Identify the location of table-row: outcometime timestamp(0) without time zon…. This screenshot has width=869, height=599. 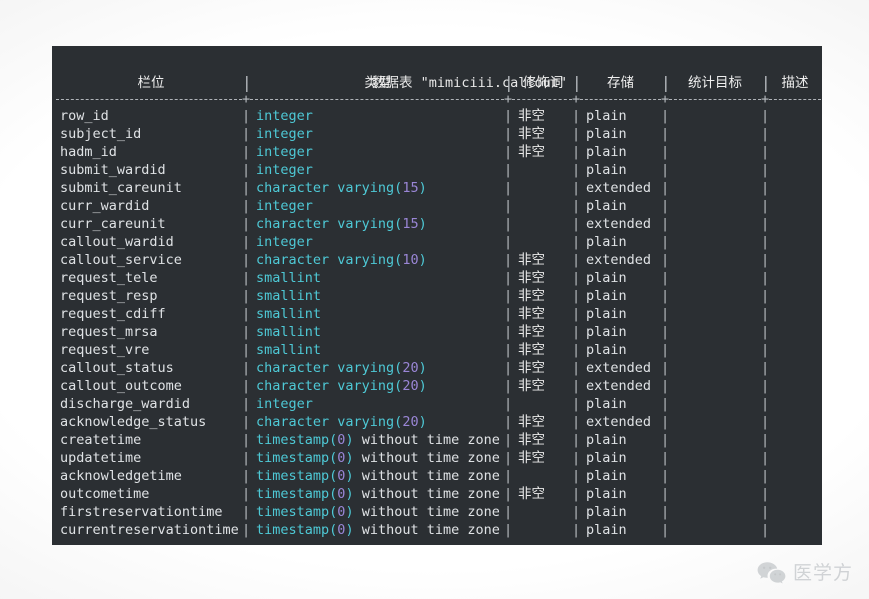
(437, 494).